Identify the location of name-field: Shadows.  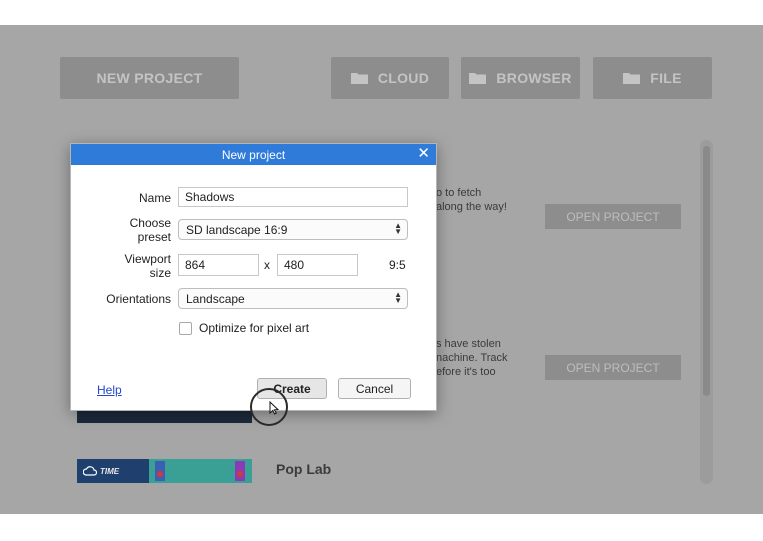
(293, 197).